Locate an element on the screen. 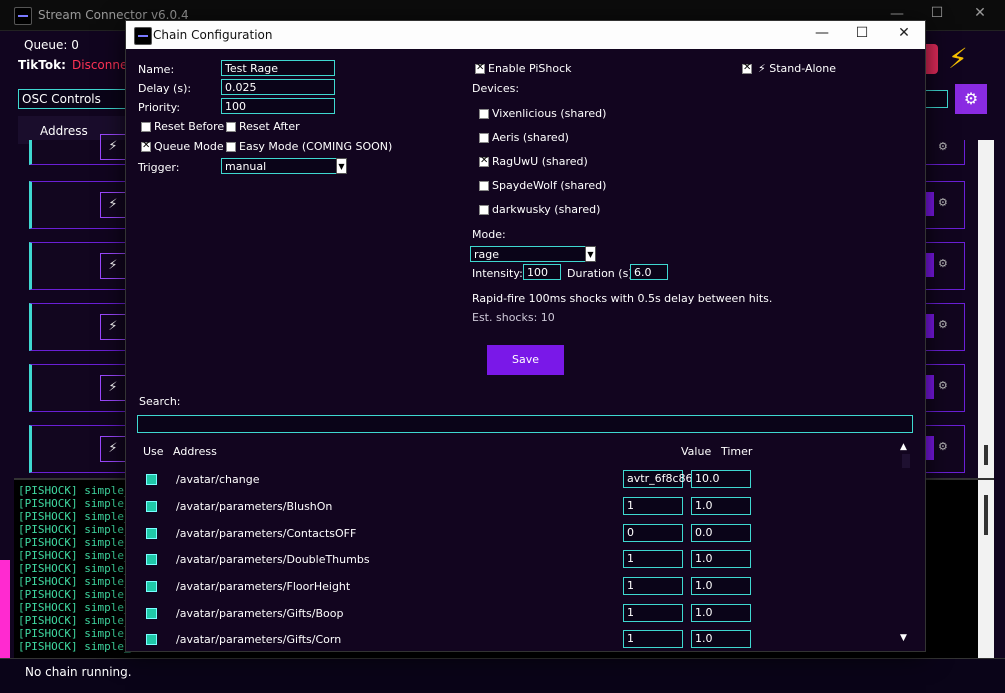  row-timer-input: 10.0 is located at coordinates (721, 479).